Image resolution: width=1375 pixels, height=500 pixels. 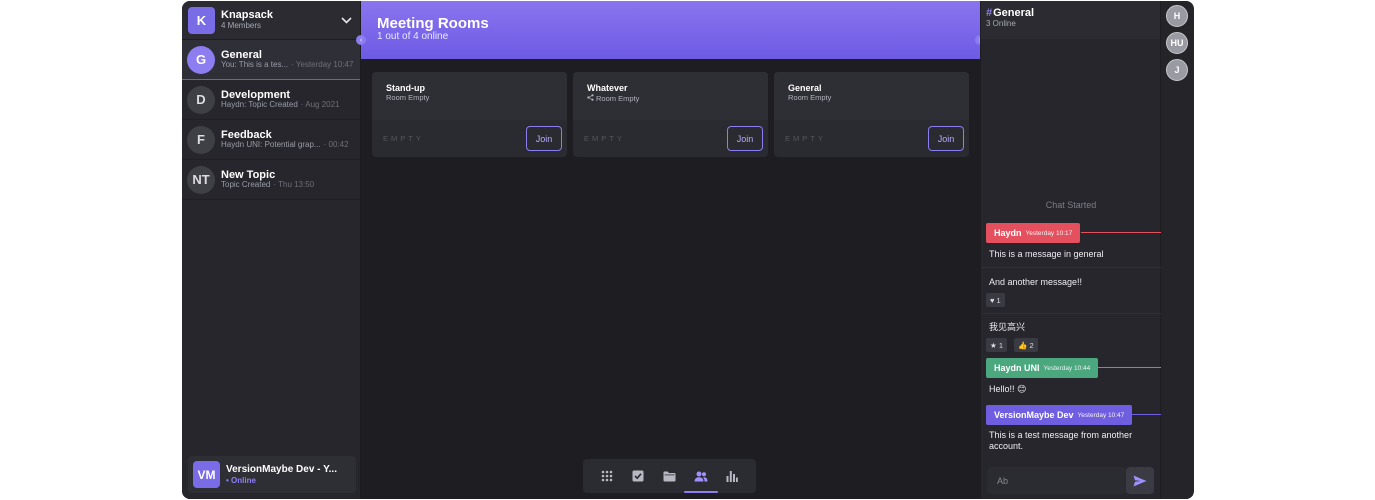 I want to click on workspace-header: K Knapsack 4 Members, so click(x=271, y=20).